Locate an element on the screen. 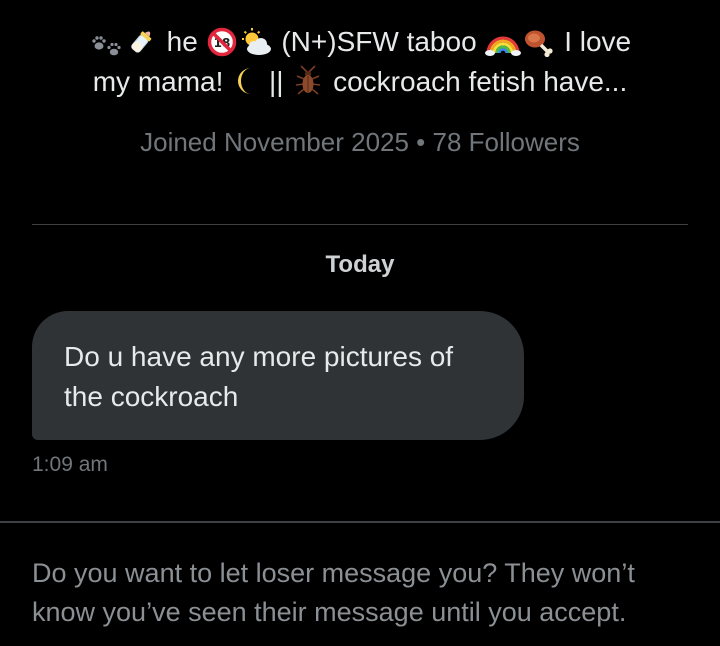  message-timestamp: 1:09 am is located at coordinates (70, 464).